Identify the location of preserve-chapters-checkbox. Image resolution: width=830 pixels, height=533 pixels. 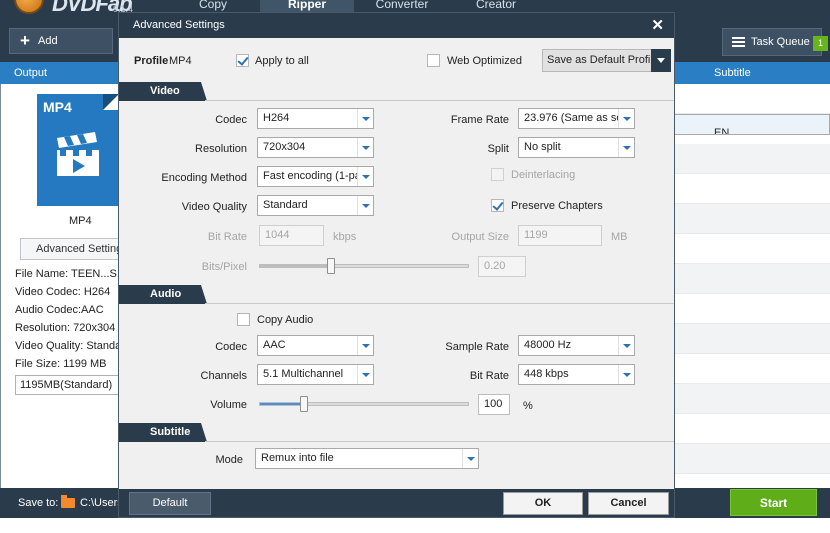
(497, 205).